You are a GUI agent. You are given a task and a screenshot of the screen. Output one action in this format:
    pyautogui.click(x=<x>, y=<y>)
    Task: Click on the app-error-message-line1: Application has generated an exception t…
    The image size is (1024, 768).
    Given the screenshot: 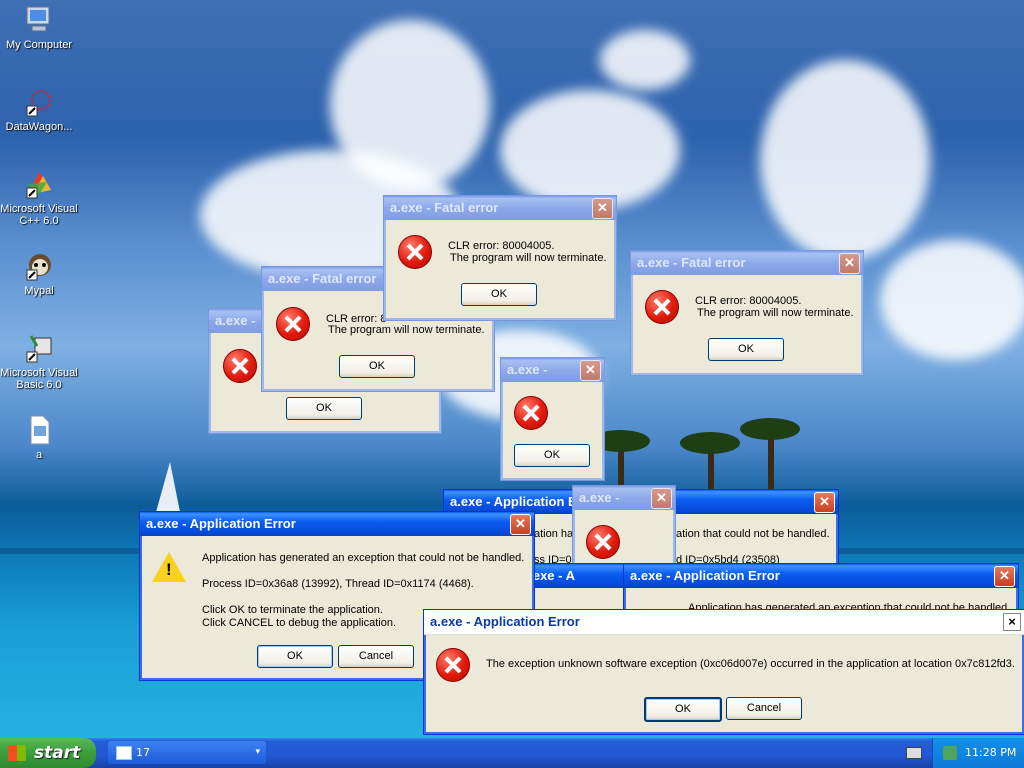 What is the action you would take?
    pyautogui.click(x=363, y=558)
    